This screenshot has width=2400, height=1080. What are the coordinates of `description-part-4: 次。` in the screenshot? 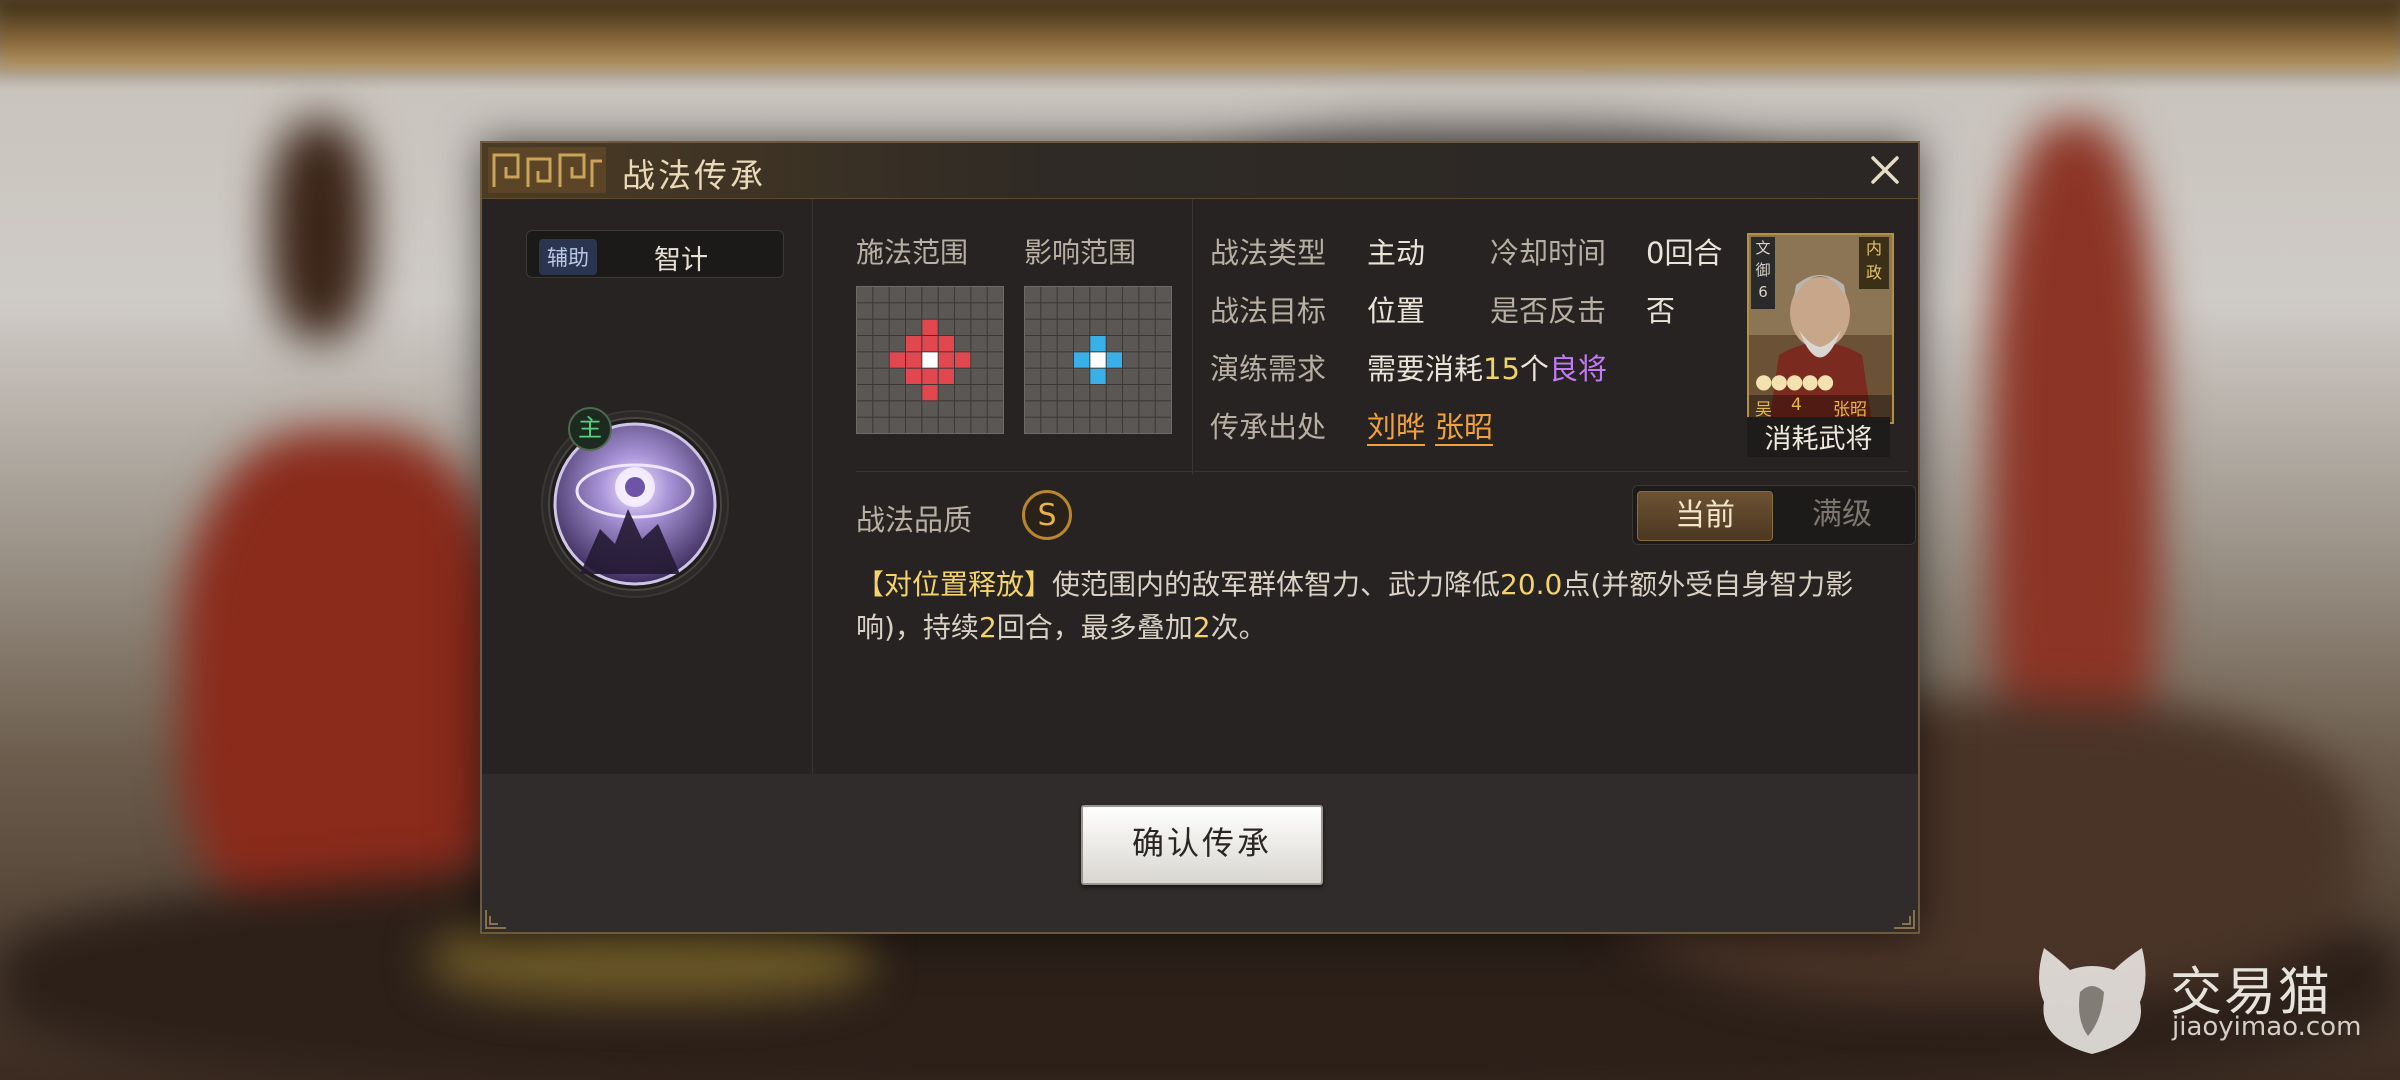 It's located at (1238, 627).